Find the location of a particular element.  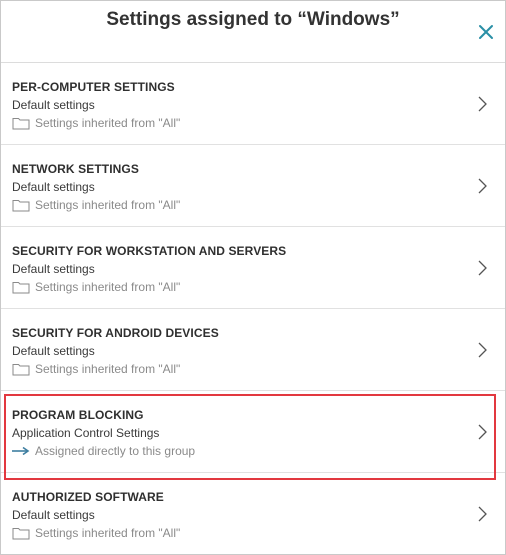

row-title: PER-COMPUTER SETTINGS is located at coordinates (93, 87).